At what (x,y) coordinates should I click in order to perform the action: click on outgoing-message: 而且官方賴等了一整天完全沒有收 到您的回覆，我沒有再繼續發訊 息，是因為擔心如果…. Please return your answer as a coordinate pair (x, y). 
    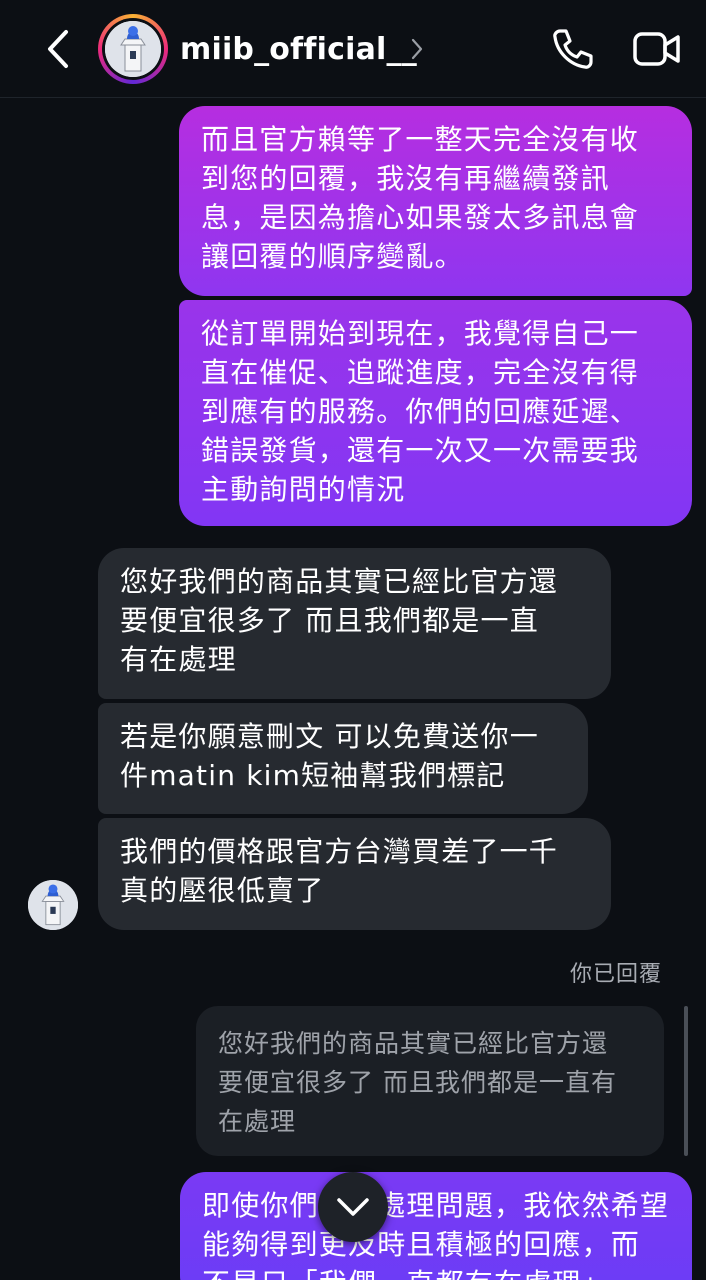
    Looking at the image, I should click on (435, 201).